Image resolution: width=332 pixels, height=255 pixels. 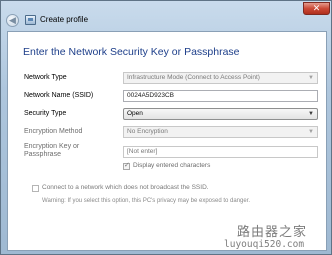 I want to click on display-characters-checkbox, so click(x=126, y=165).